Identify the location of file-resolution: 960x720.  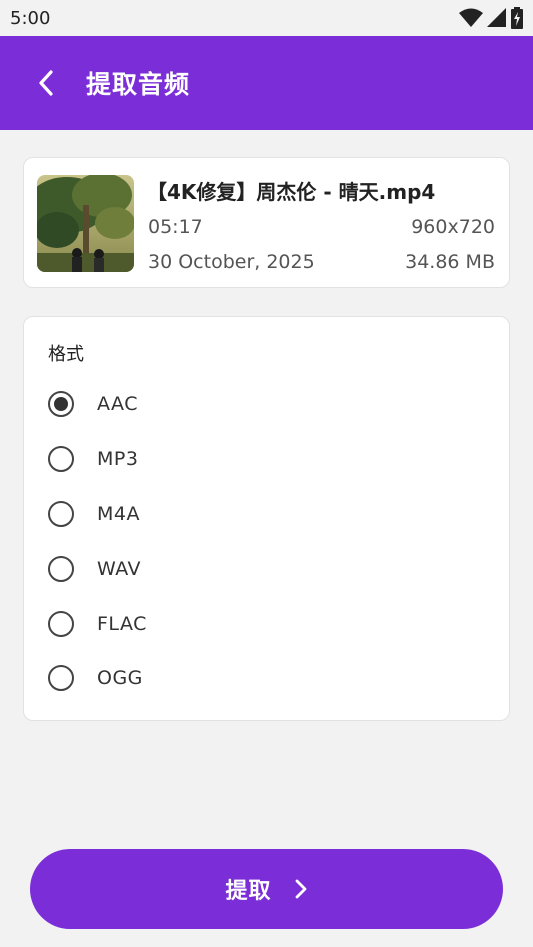
(453, 227).